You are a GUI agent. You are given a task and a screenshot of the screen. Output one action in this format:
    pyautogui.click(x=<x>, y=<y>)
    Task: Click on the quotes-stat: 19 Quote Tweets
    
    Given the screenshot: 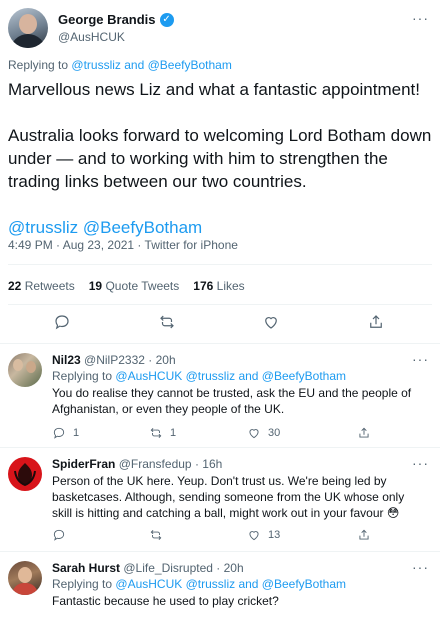 What is the action you would take?
    pyautogui.click(x=134, y=286)
    